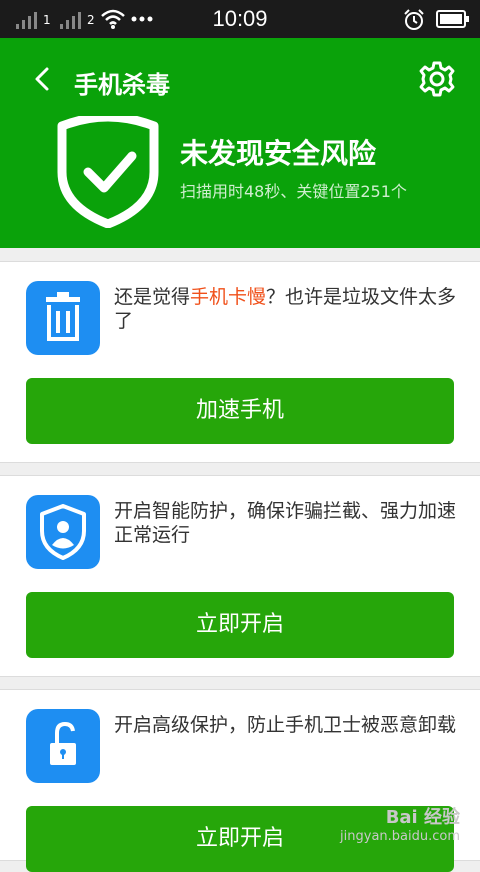 This screenshot has width=480, height=872. I want to click on highlight-text: 手机卡慢, so click(228, 297).